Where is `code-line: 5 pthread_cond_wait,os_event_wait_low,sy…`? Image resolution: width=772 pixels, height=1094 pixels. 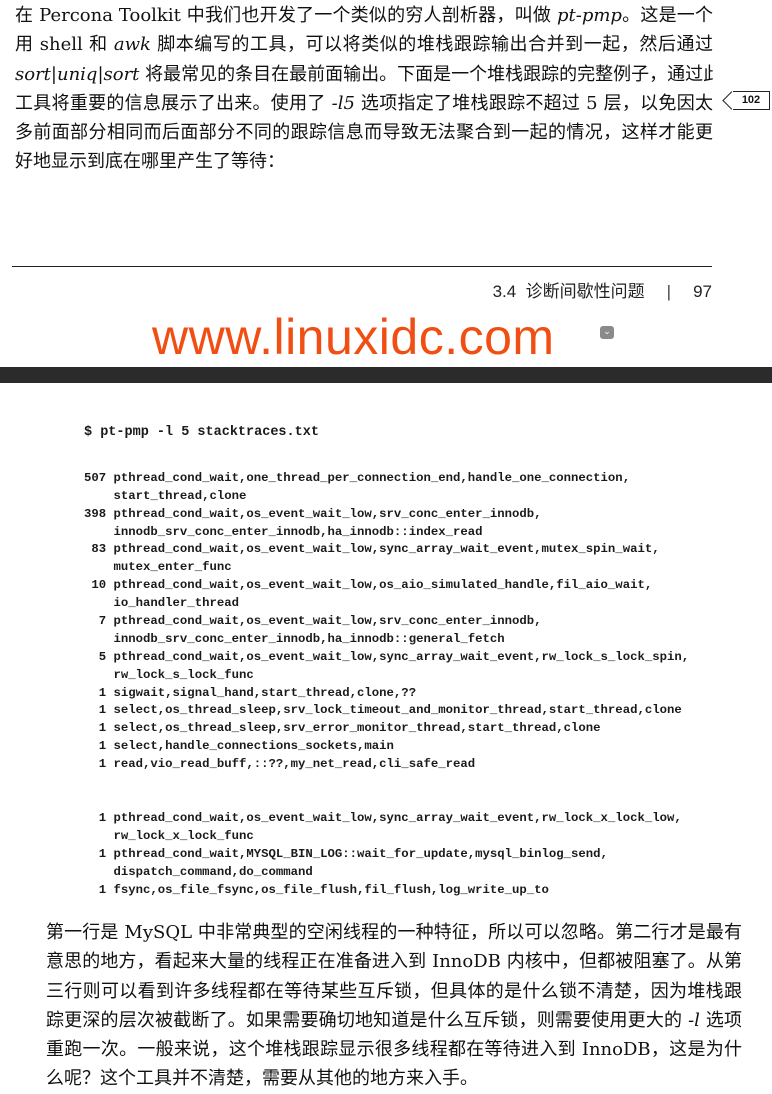
code-line: 5 pthread_cond_wait,os_event_wait_low,sy… is located at coordinates (387, 656).